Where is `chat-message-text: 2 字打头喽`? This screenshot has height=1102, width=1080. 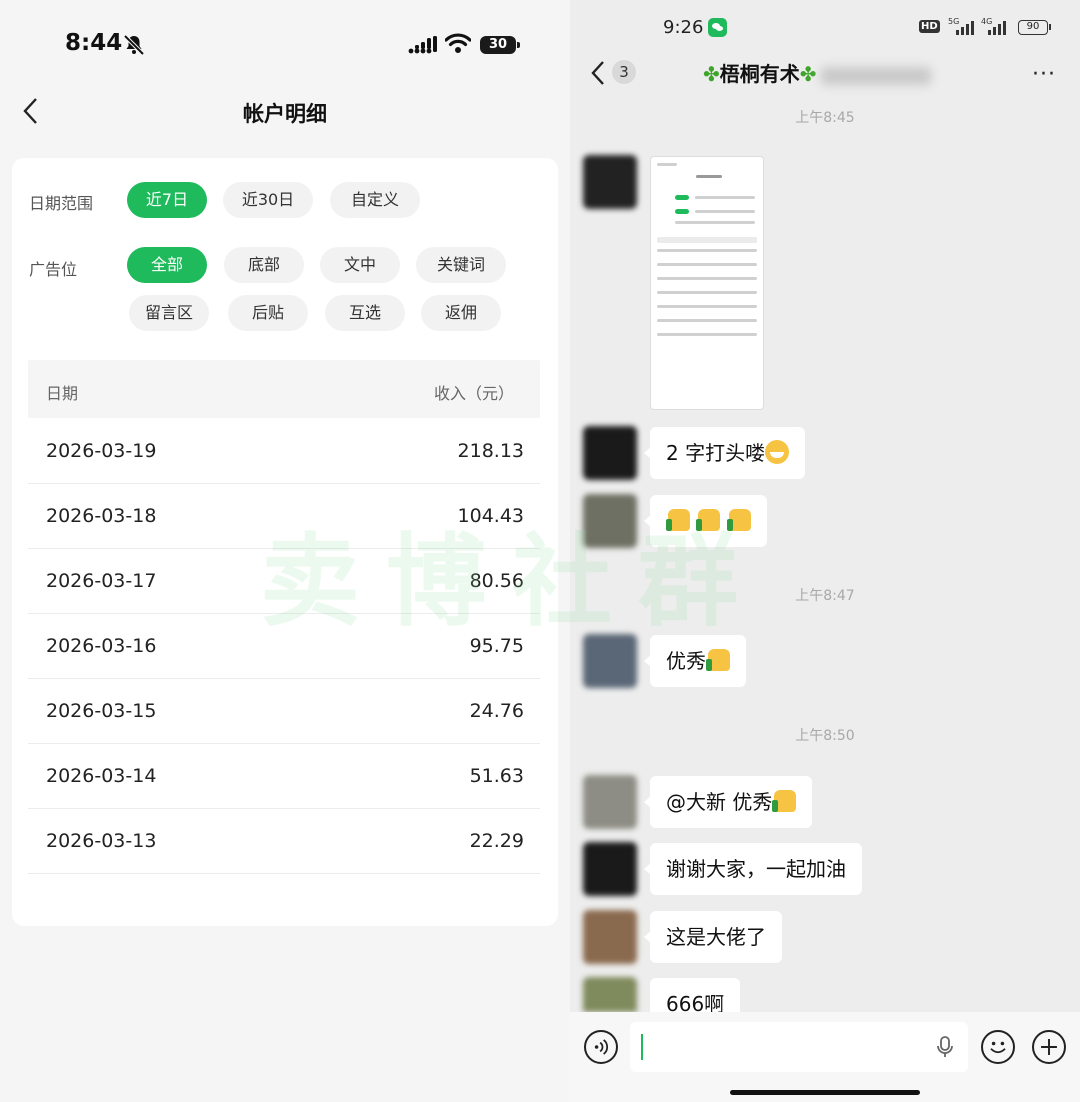
chat-message-text: 2 字打头喽 is located at coordinates (716, 453).